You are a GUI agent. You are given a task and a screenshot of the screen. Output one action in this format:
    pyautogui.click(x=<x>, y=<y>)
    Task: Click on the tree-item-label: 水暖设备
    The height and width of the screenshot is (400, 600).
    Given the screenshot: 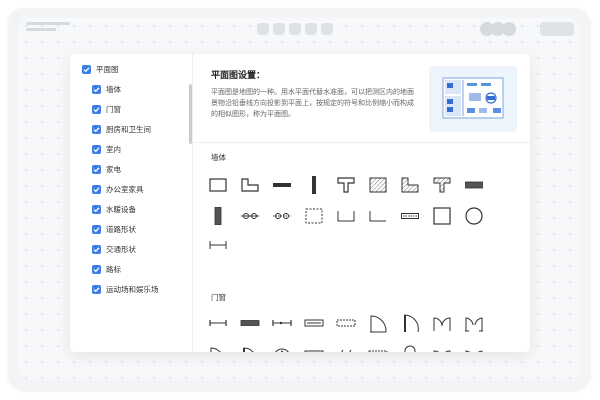 What is the action you would take?
    pyautogui.click(x=121, y=209)
    